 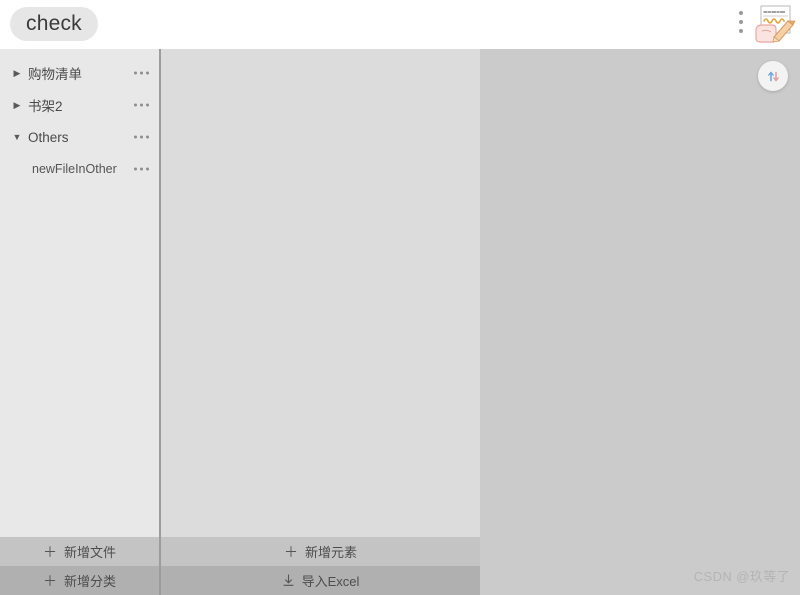 What do you see at coordinates (79, 137) in the screenshot?
I see `sidebar-item-others: ▼ Others` at bounding box center [79, 137].